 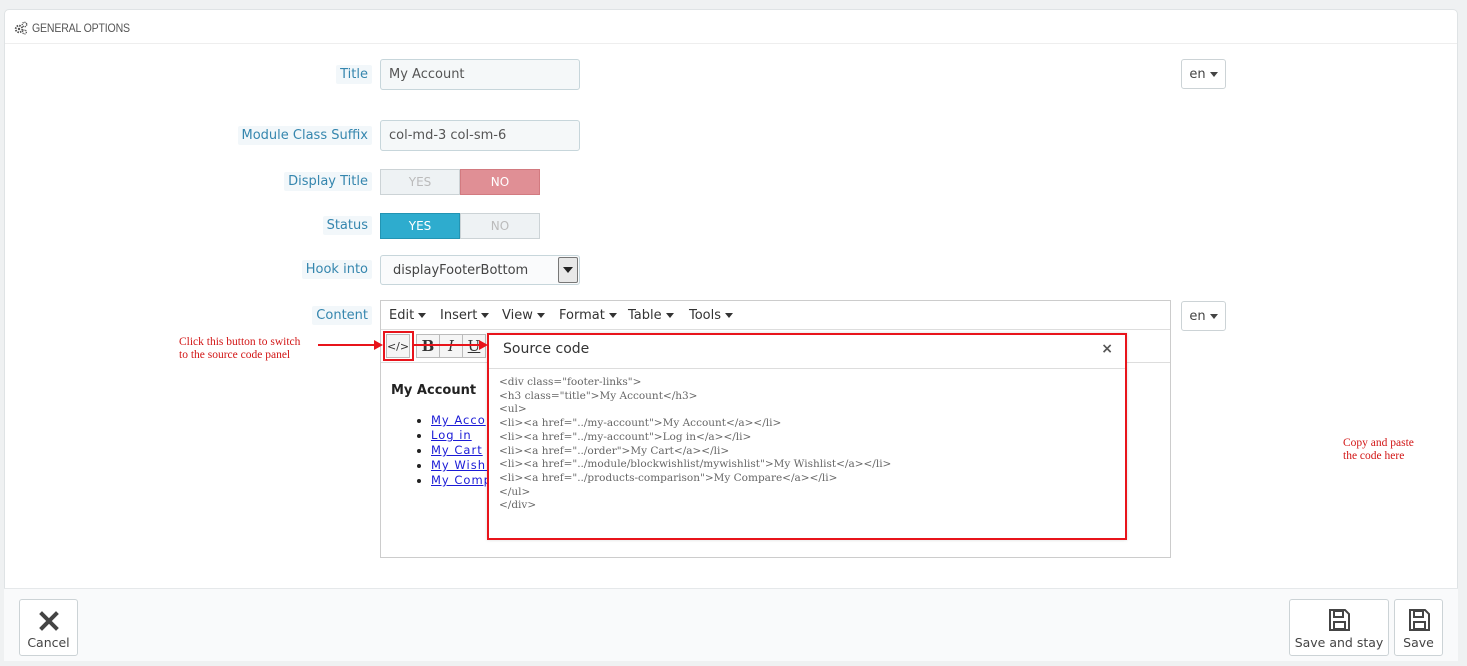 I want to click on save-and-stay-button: Save and stay, so click(x=1339, y=627).